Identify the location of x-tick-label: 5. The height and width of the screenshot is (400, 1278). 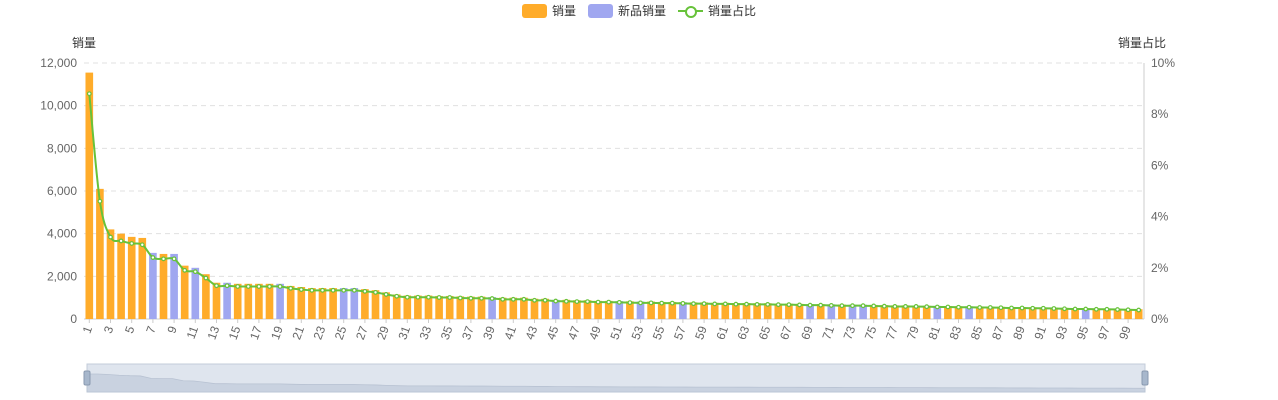
(130, 329).